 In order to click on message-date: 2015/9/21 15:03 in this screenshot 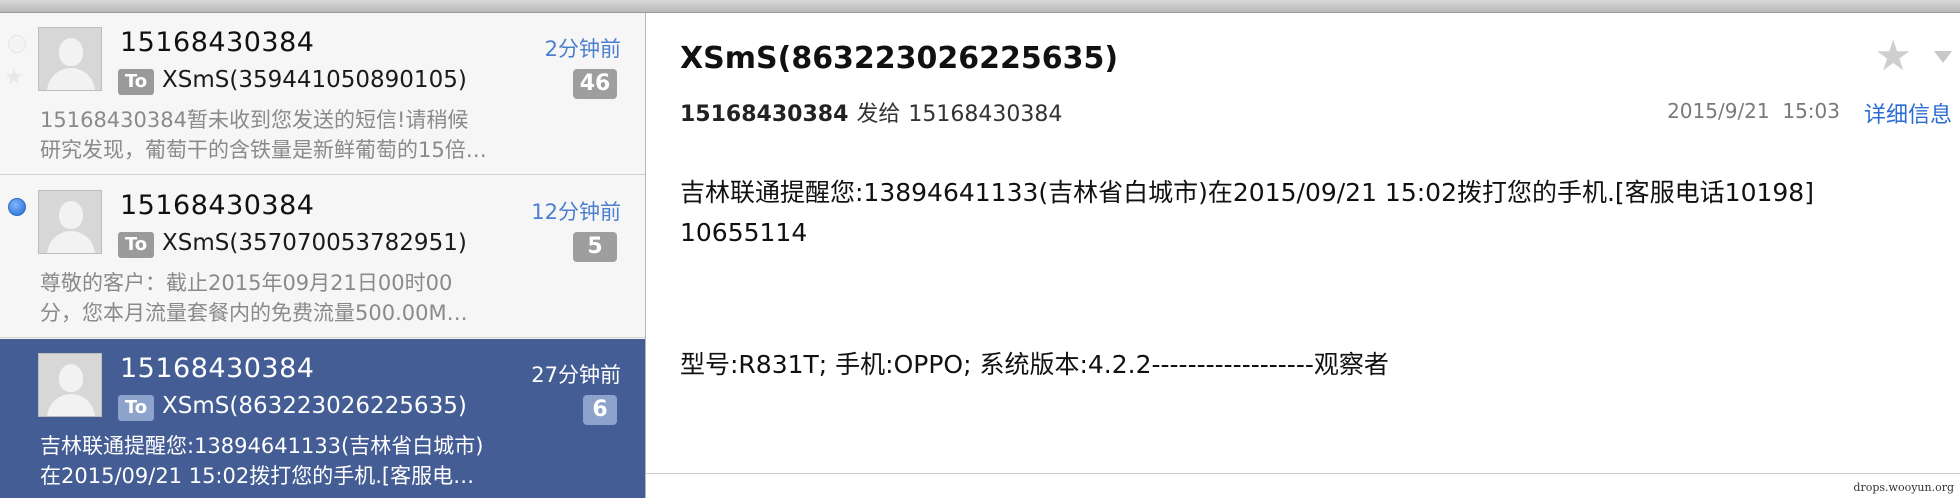, I will do `click(1753, 111)`.